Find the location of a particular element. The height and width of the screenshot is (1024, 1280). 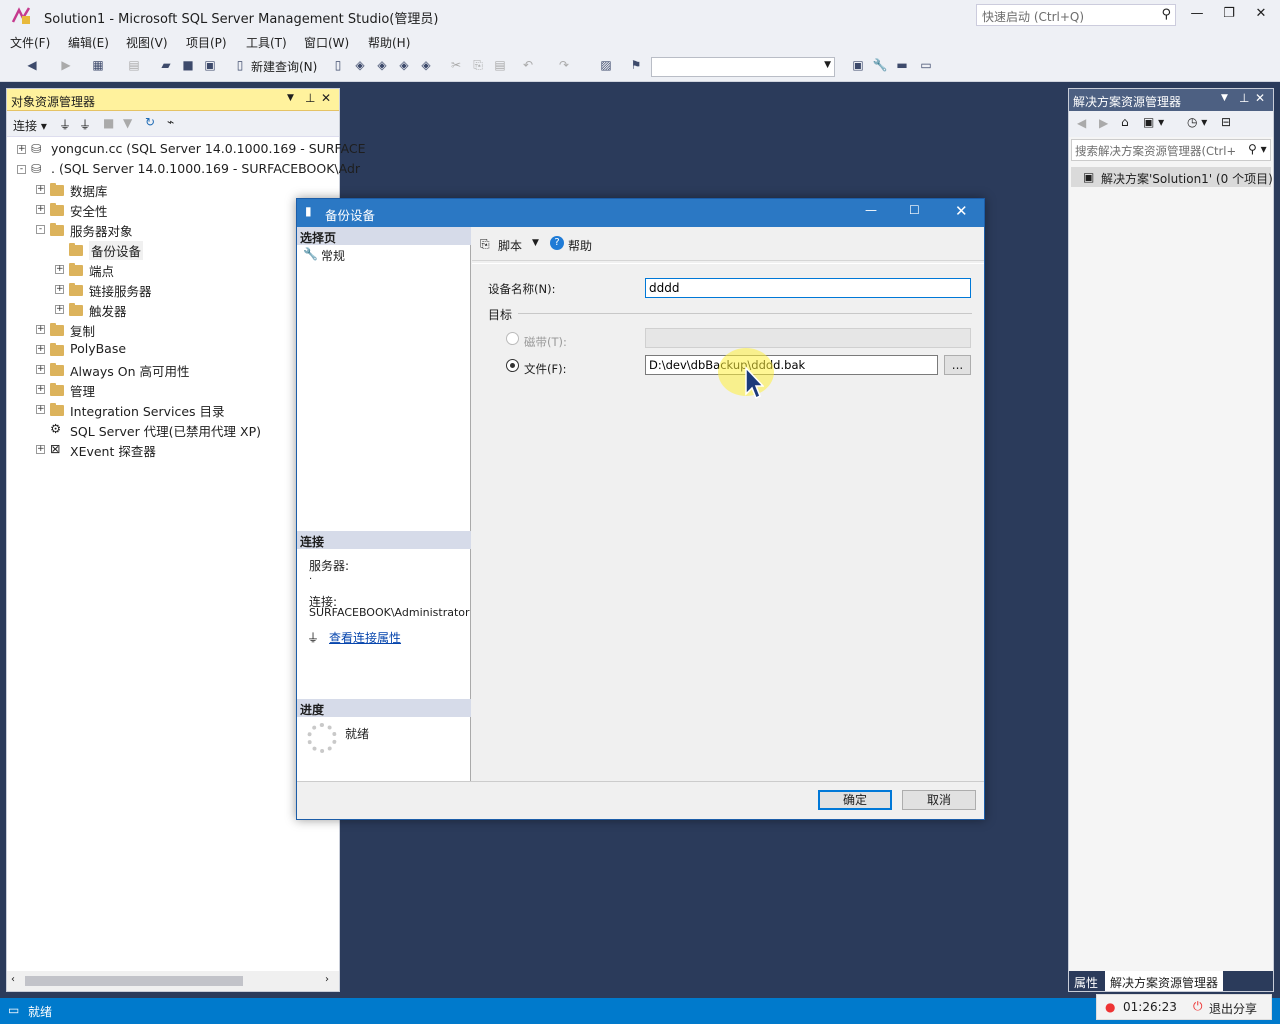

view-connection-properties-link: 查看连接属性 is located at coordinates (365, 637).